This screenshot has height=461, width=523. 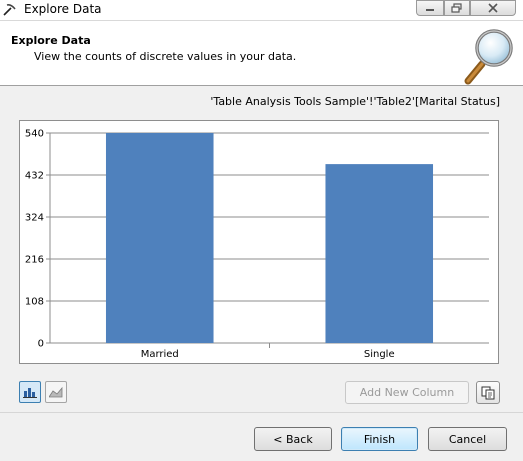 I want to click on bar-married, so click(x=159, y=238).